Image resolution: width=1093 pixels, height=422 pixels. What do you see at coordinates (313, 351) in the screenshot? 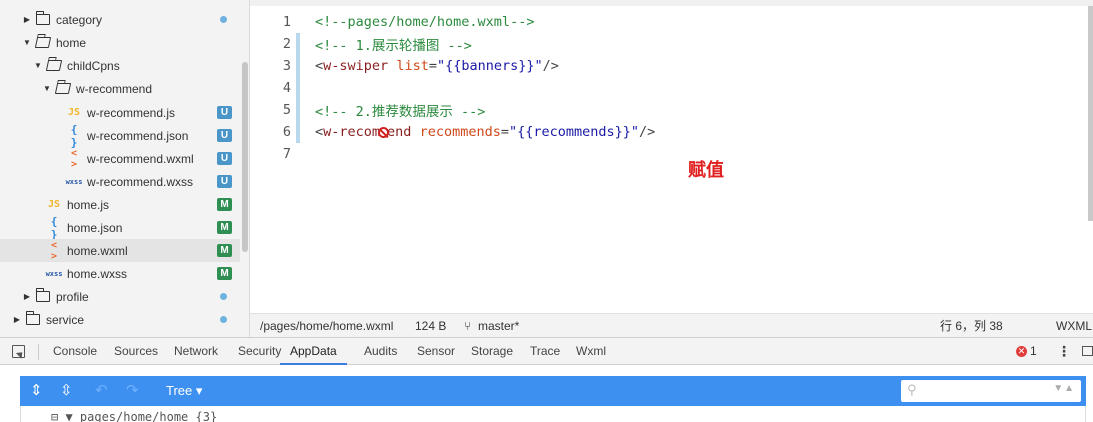
I see `tab-appdata: AppData` at bounding box center [313, 351].